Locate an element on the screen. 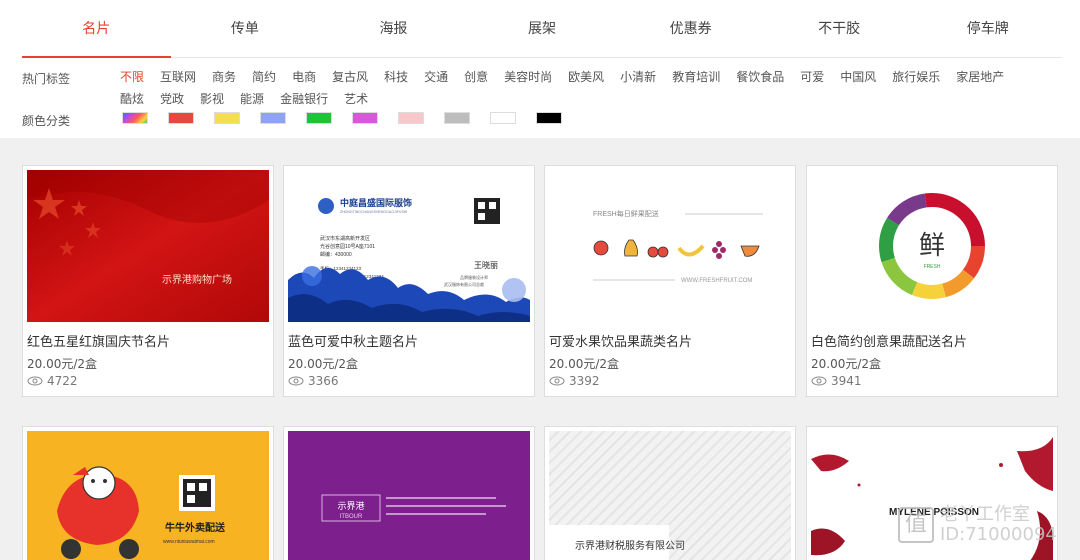  svg-text: 光谷创意园10号A座7101 is located at coordinates (347, 246).